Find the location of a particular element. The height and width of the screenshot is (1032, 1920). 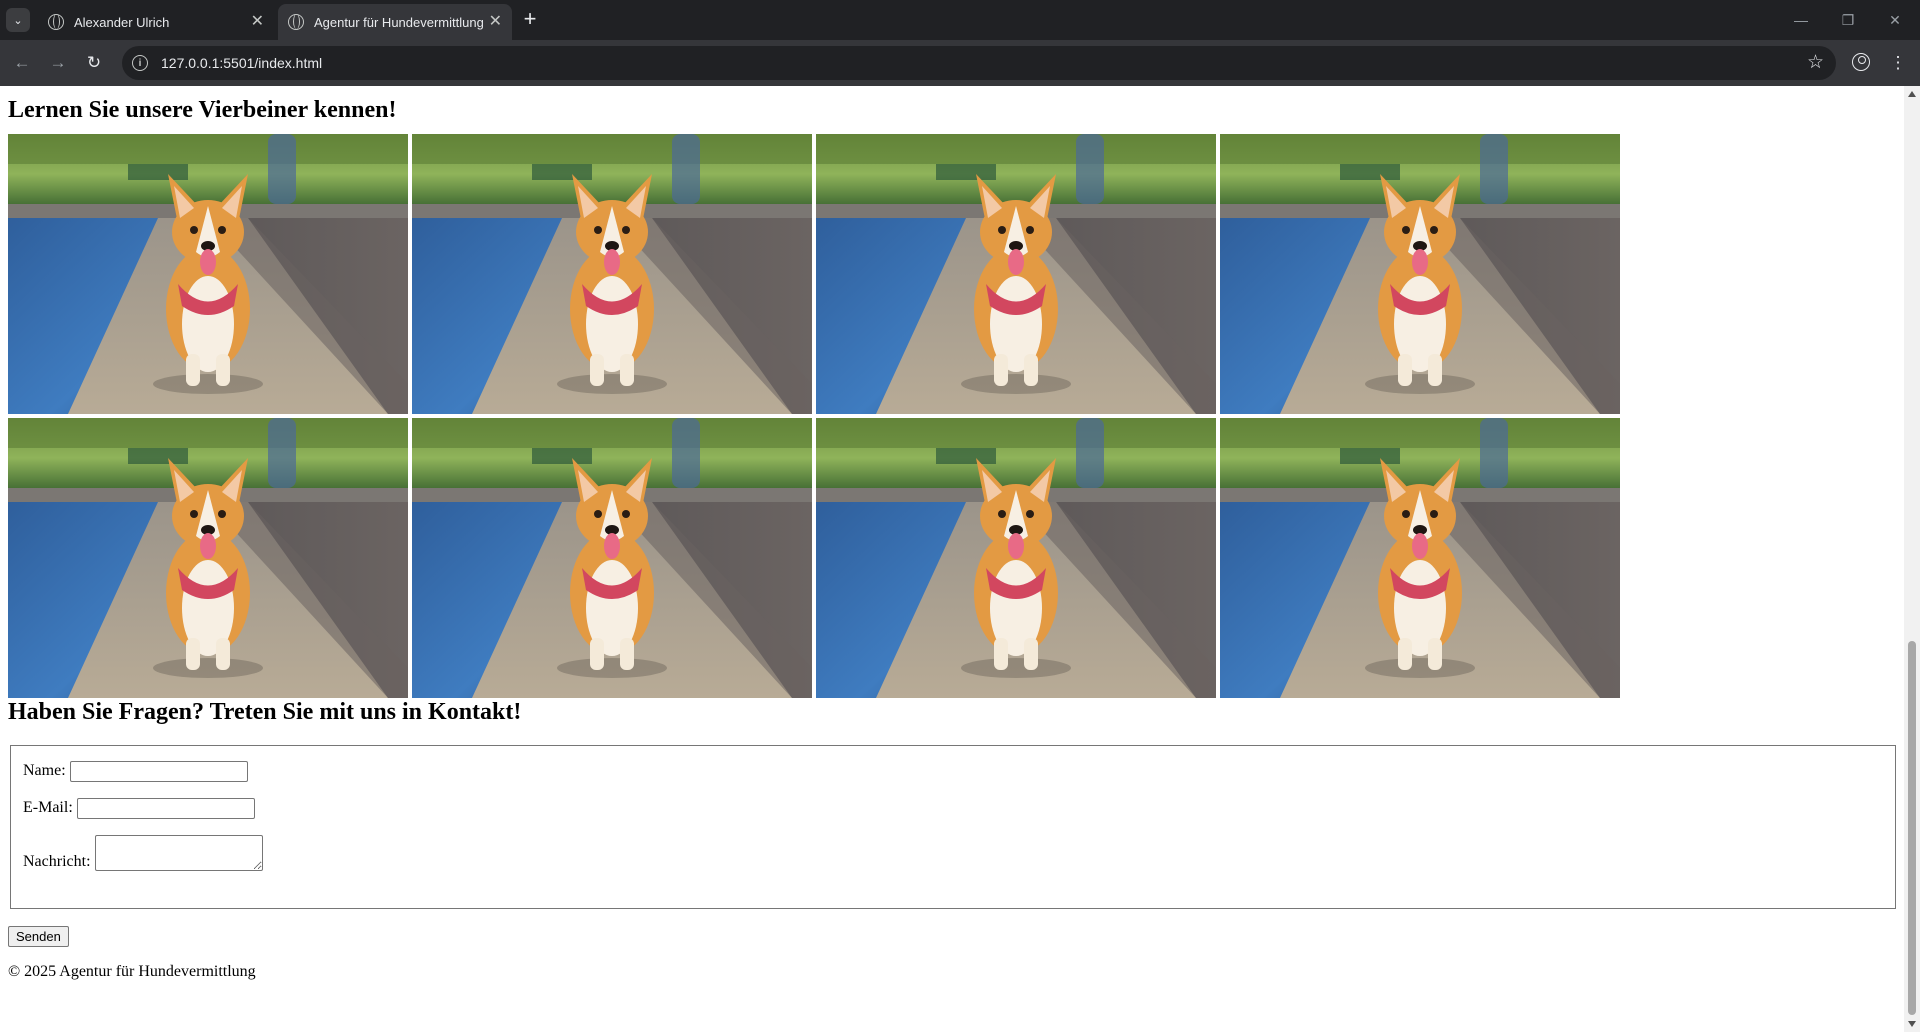

email-row: E-Mail: is located at coordinates (953, 808).